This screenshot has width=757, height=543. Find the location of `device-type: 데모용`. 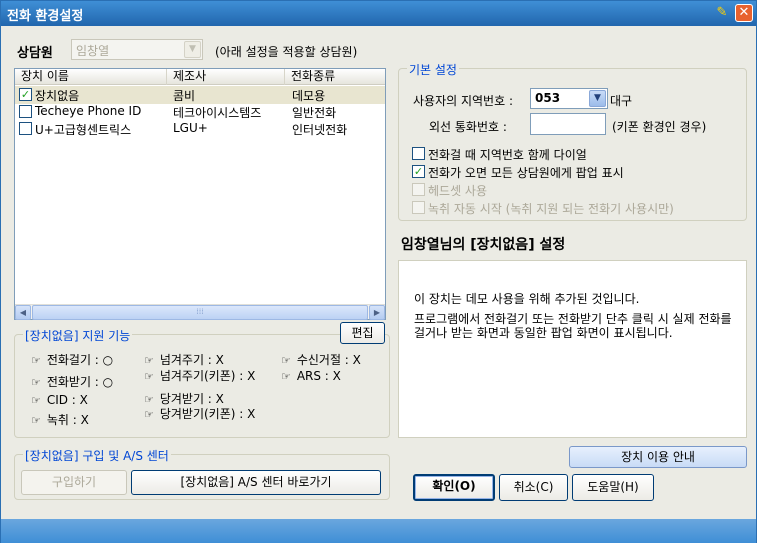

device-type: 데모용 is located at coordinates (309, 96).